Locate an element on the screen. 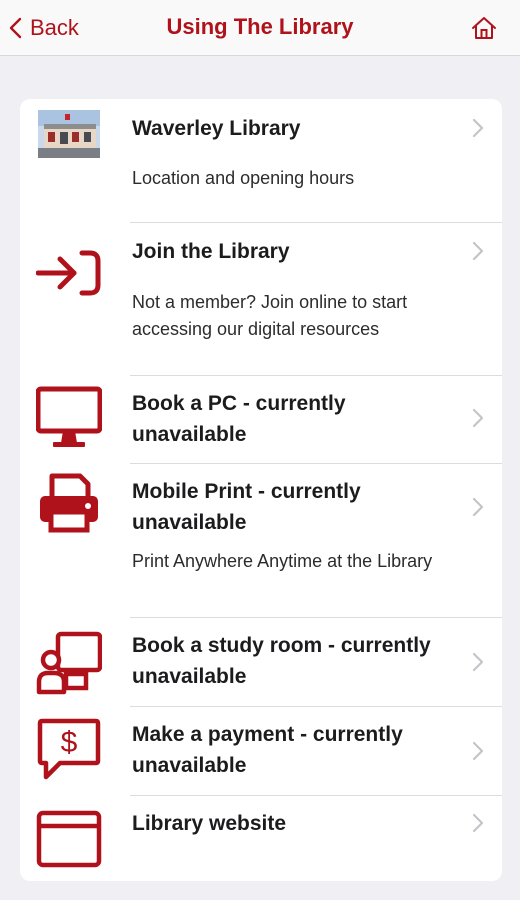 This screenshot has width=520, height=900. list-item-book-pc: Book a PC - currently unavailable is located at coordinates (261, 419).